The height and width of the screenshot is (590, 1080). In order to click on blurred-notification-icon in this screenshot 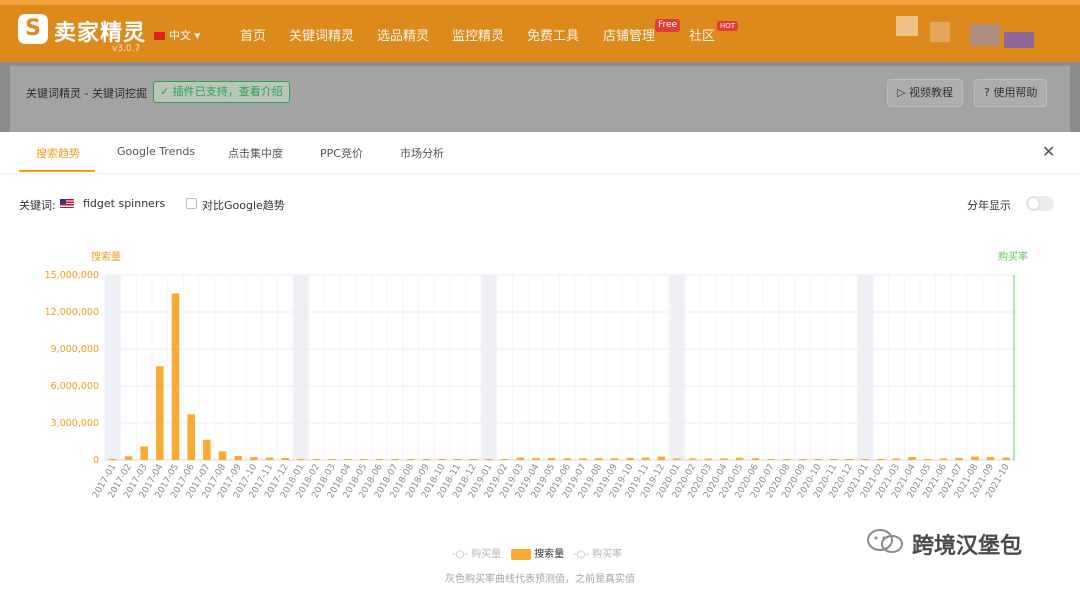, I will do `click(907, 26)`.